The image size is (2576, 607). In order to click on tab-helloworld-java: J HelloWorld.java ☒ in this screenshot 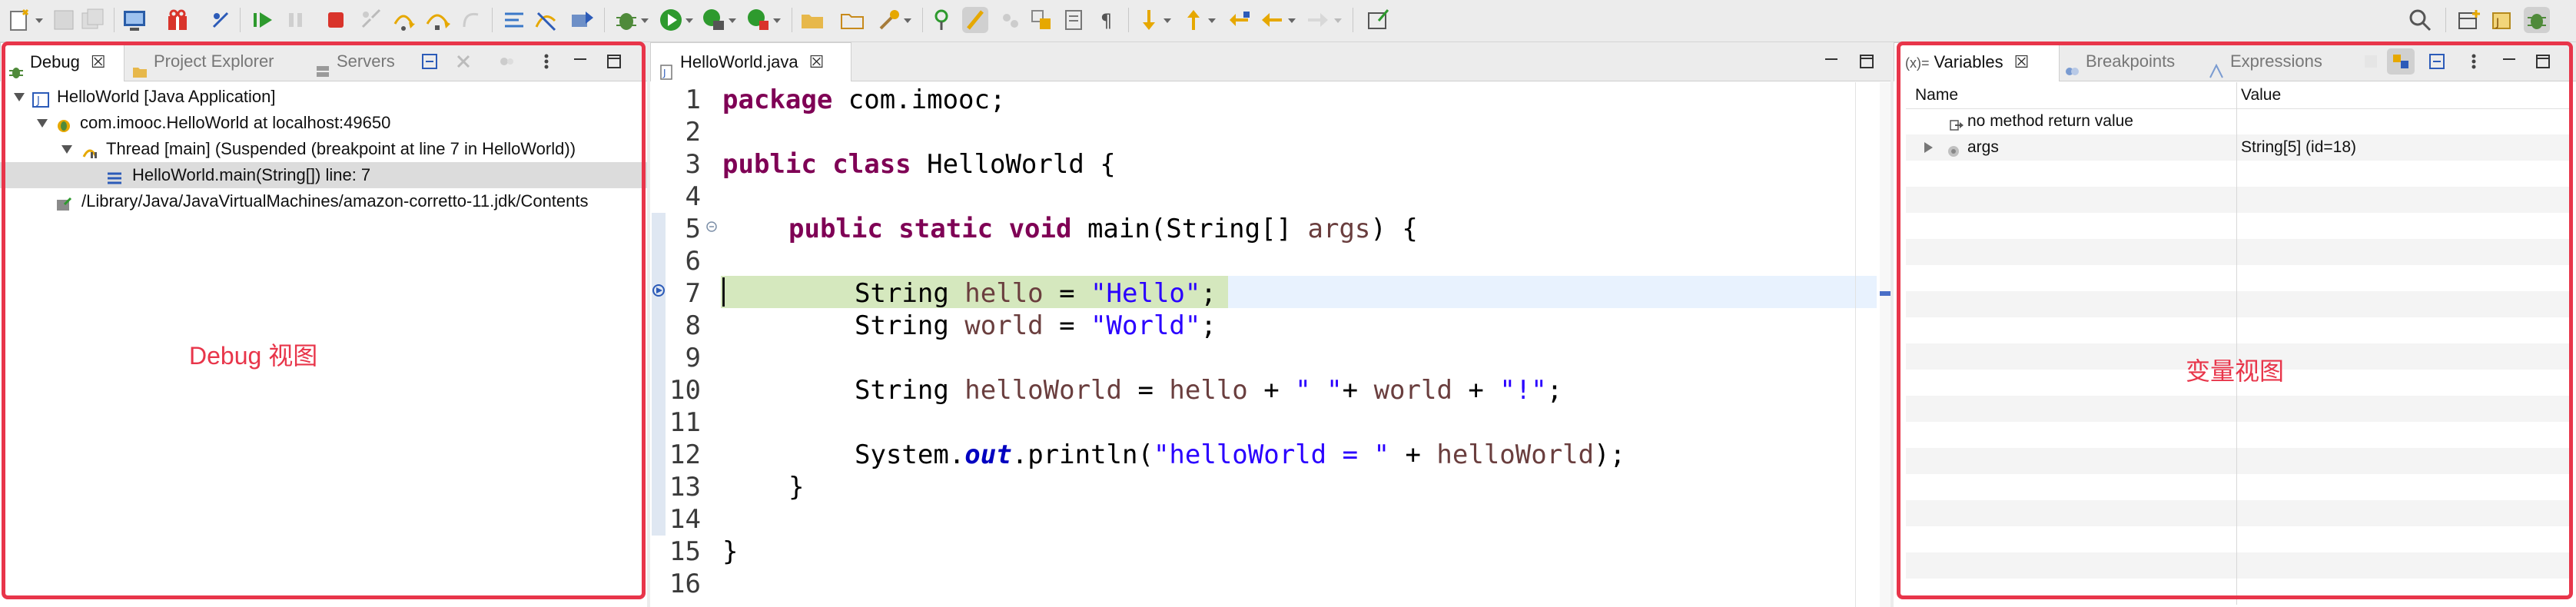, I will do `click(750, 61)`.